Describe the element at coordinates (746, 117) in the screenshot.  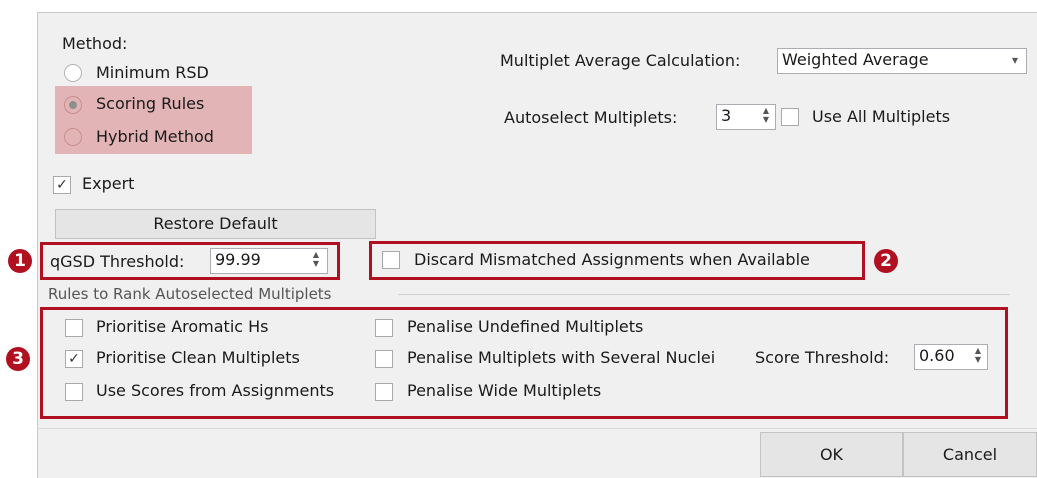
I see `autoselect-spinbox: 3 ▲ ▼` at that location.